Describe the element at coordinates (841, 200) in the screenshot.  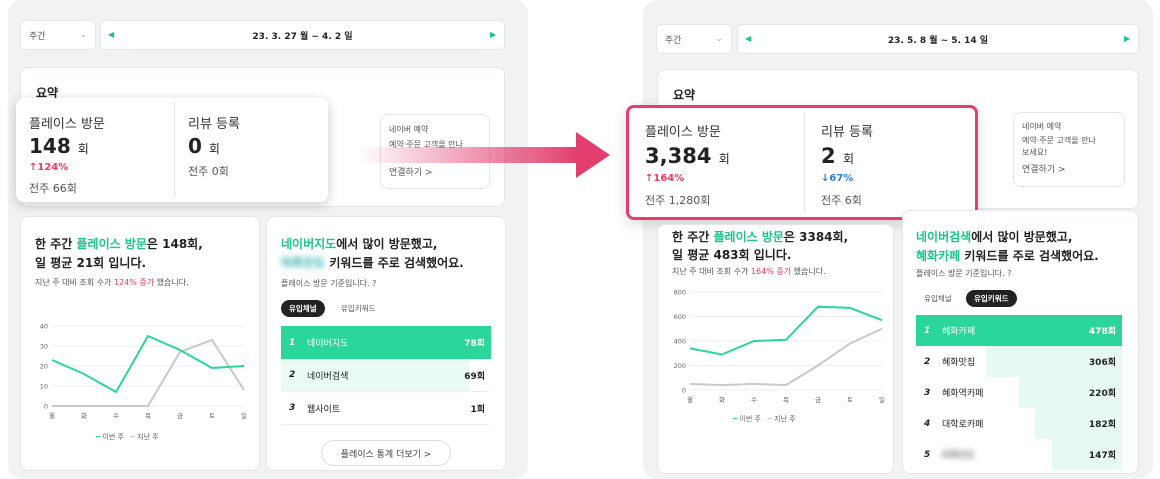
I see `reviews-prev: 전주 6회` at that location.